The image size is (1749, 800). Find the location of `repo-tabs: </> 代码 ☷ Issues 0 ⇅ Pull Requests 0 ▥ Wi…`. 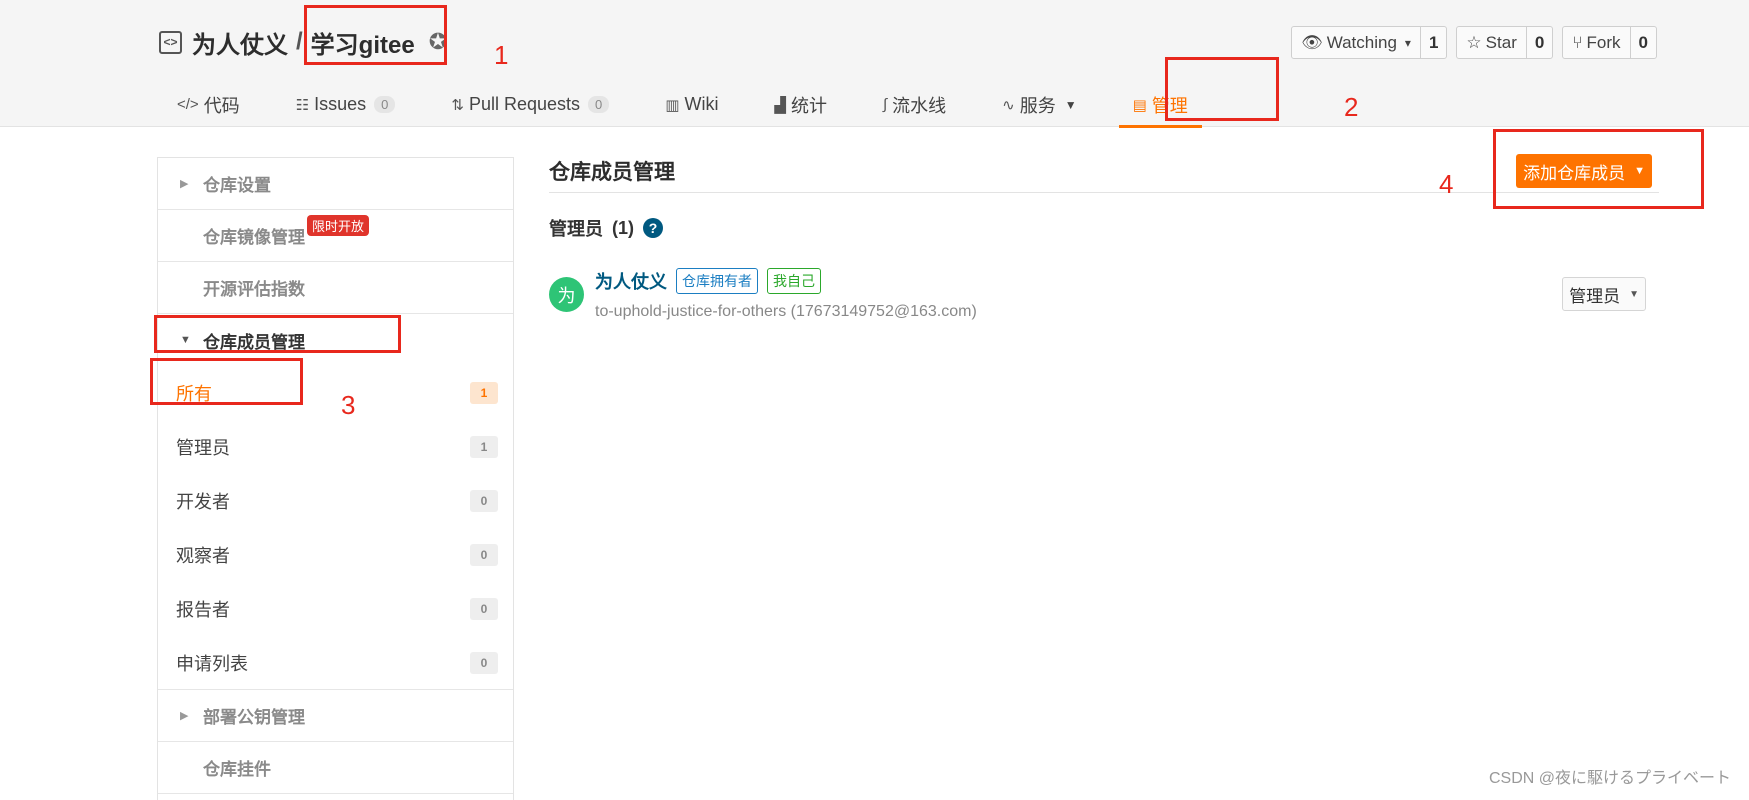

repo-tabs: </> 代码 ☷ Issues 0 ⇅ Pull Requests 0 ▥ Wi… is located at coordinates (696, 105).